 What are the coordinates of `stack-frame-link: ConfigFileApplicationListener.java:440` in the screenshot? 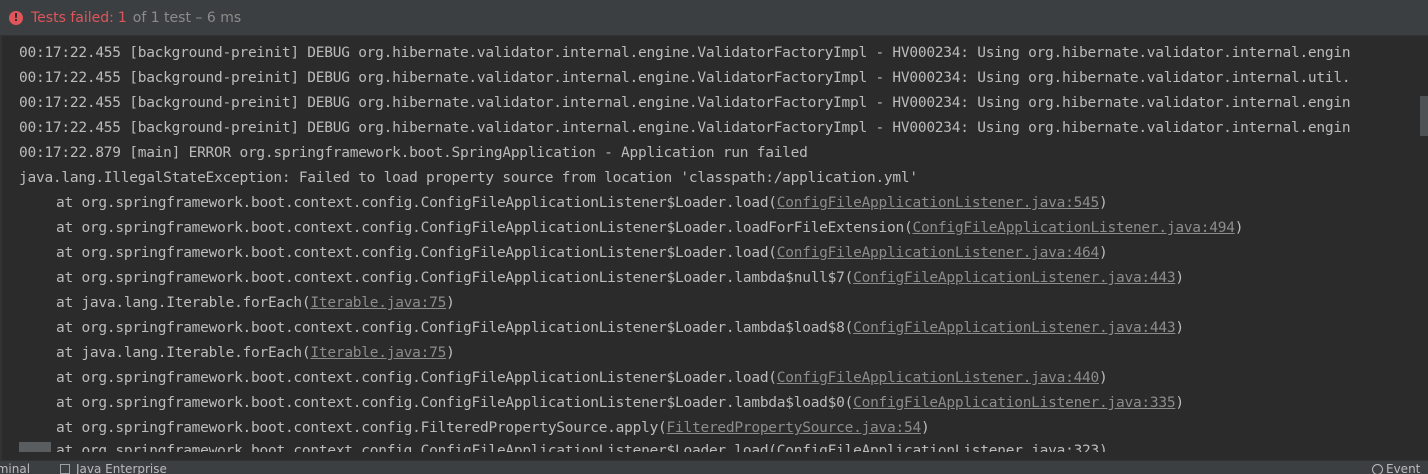 It's located at (938, 378).